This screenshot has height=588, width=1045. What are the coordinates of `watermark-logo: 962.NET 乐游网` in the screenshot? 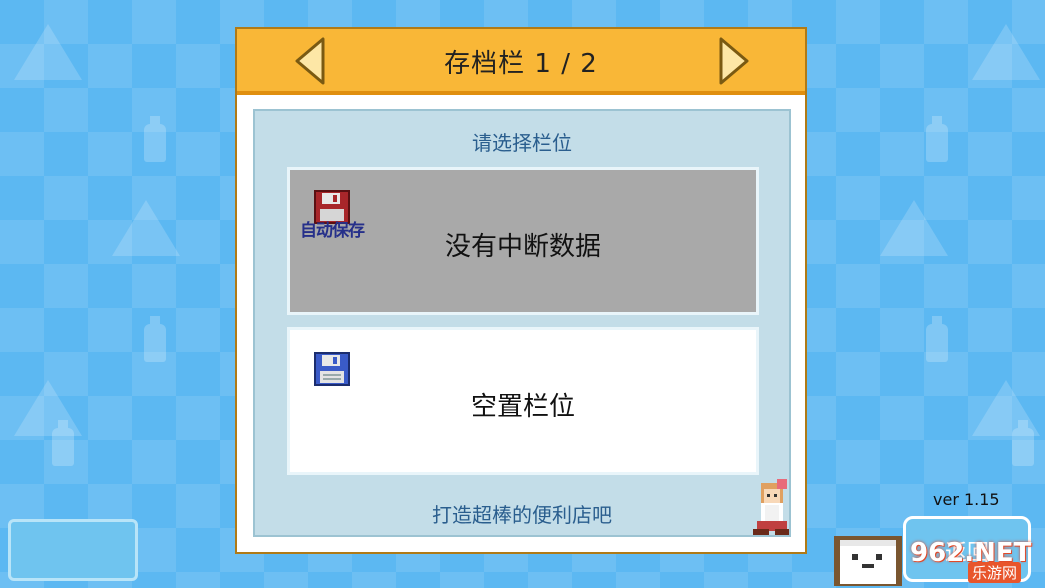 It's located at (973, 561).